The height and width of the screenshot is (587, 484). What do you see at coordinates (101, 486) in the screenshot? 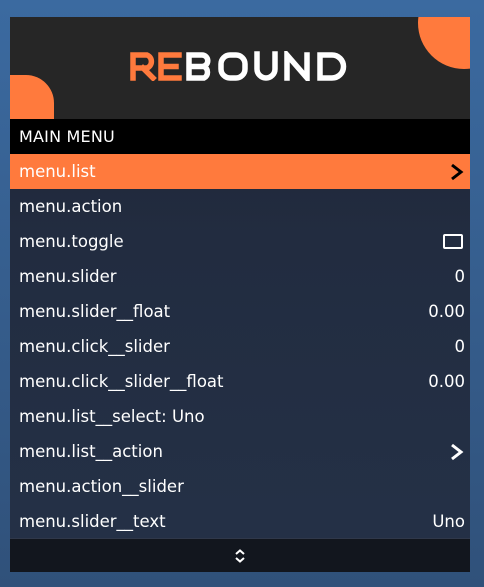
I see `menu-item-label: menu.action__slider` at bounding box center [101, 486].